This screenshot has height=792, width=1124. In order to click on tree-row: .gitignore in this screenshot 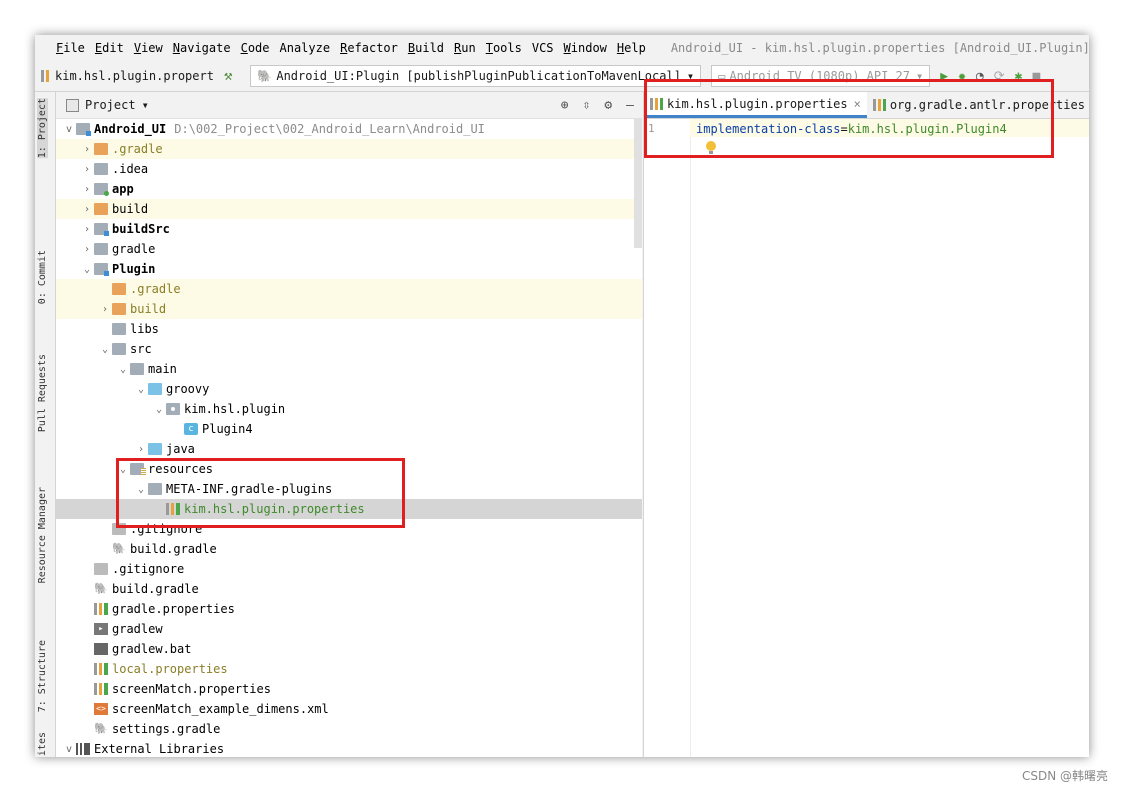, I will do `click(349, 569)`.